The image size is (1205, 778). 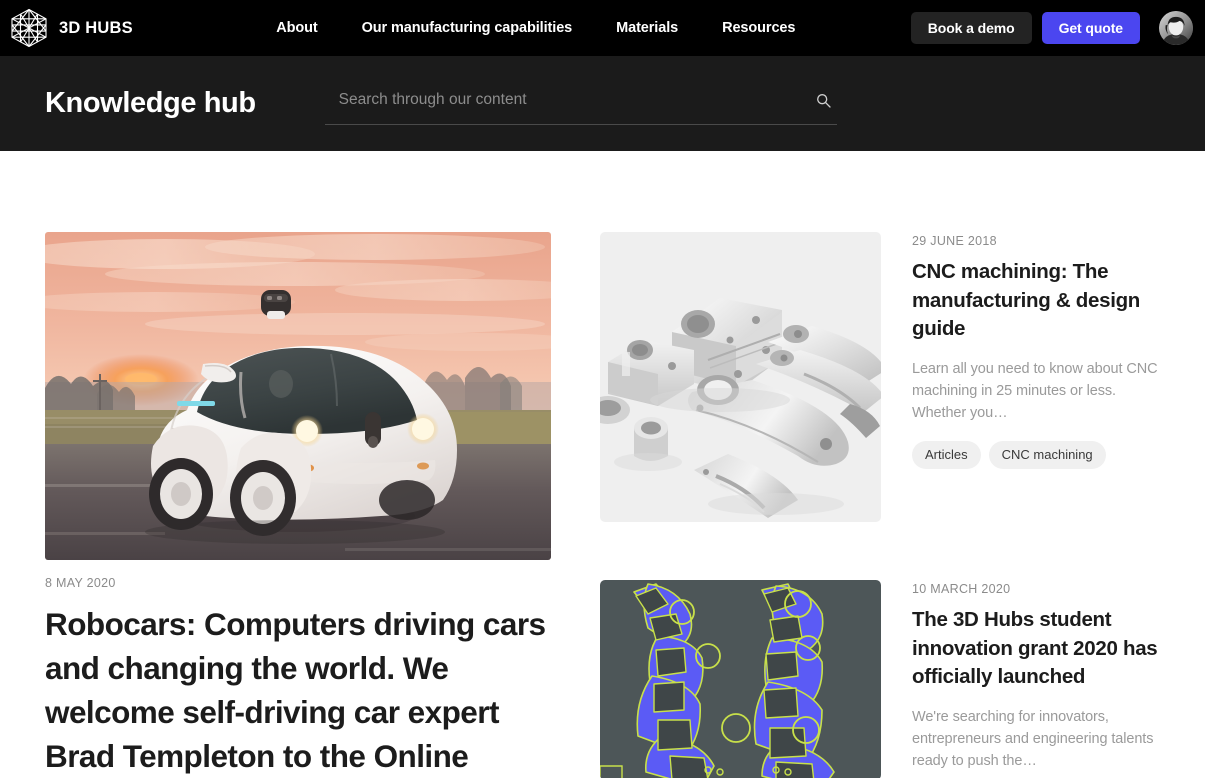 I want to click on knowledge-hub-header: Knowledge hub, so click(x=602, y=103).